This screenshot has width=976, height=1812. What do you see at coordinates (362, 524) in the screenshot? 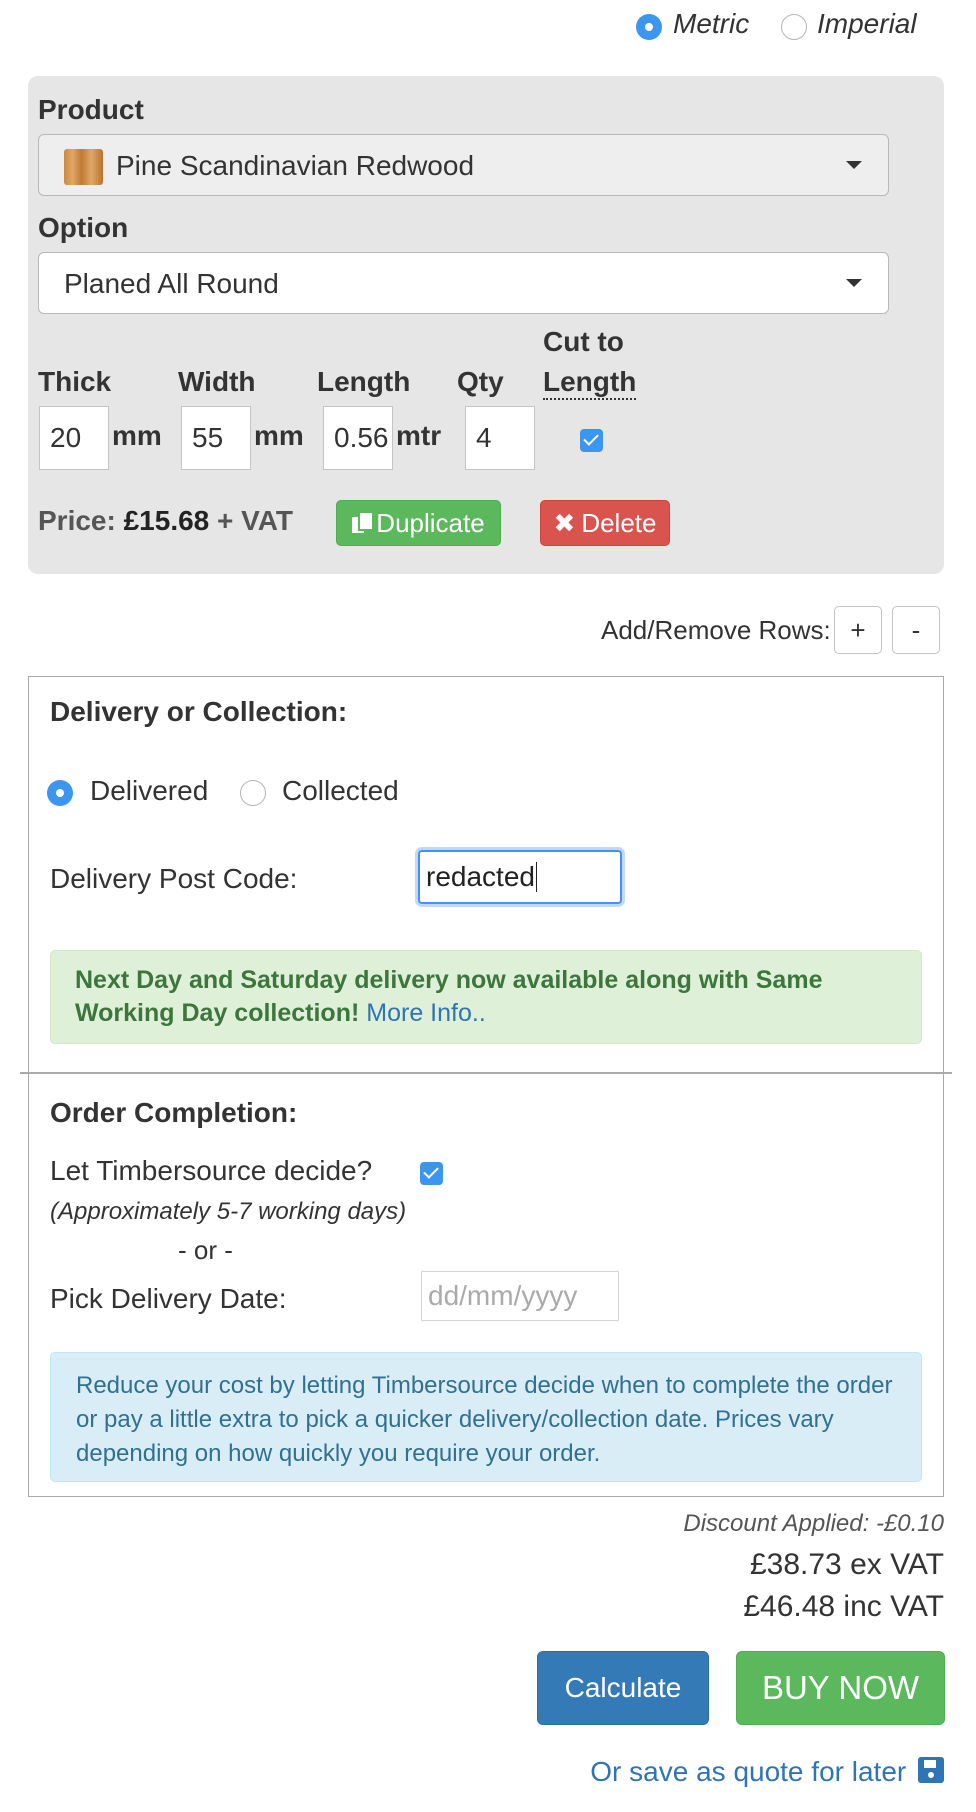
I see `copy-icon` at bounding box center [362, 524].